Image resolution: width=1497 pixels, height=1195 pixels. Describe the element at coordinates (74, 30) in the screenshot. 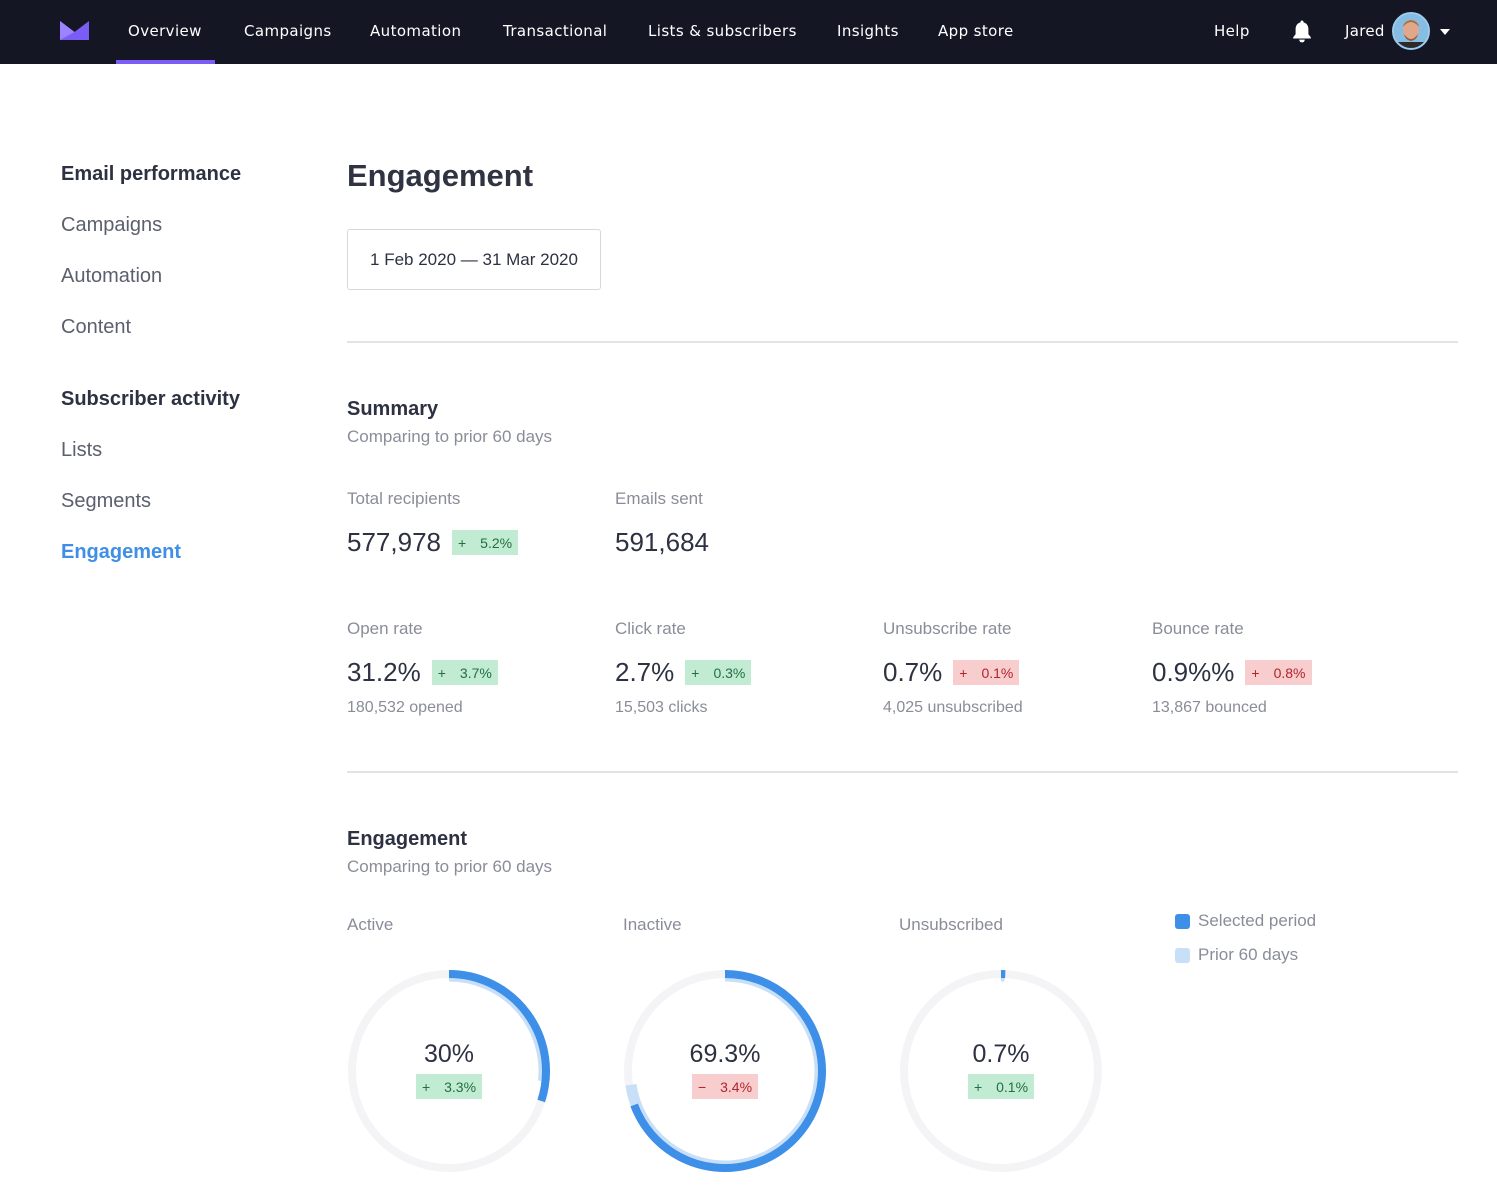

I see `campaign-monitor-logo` at that location.